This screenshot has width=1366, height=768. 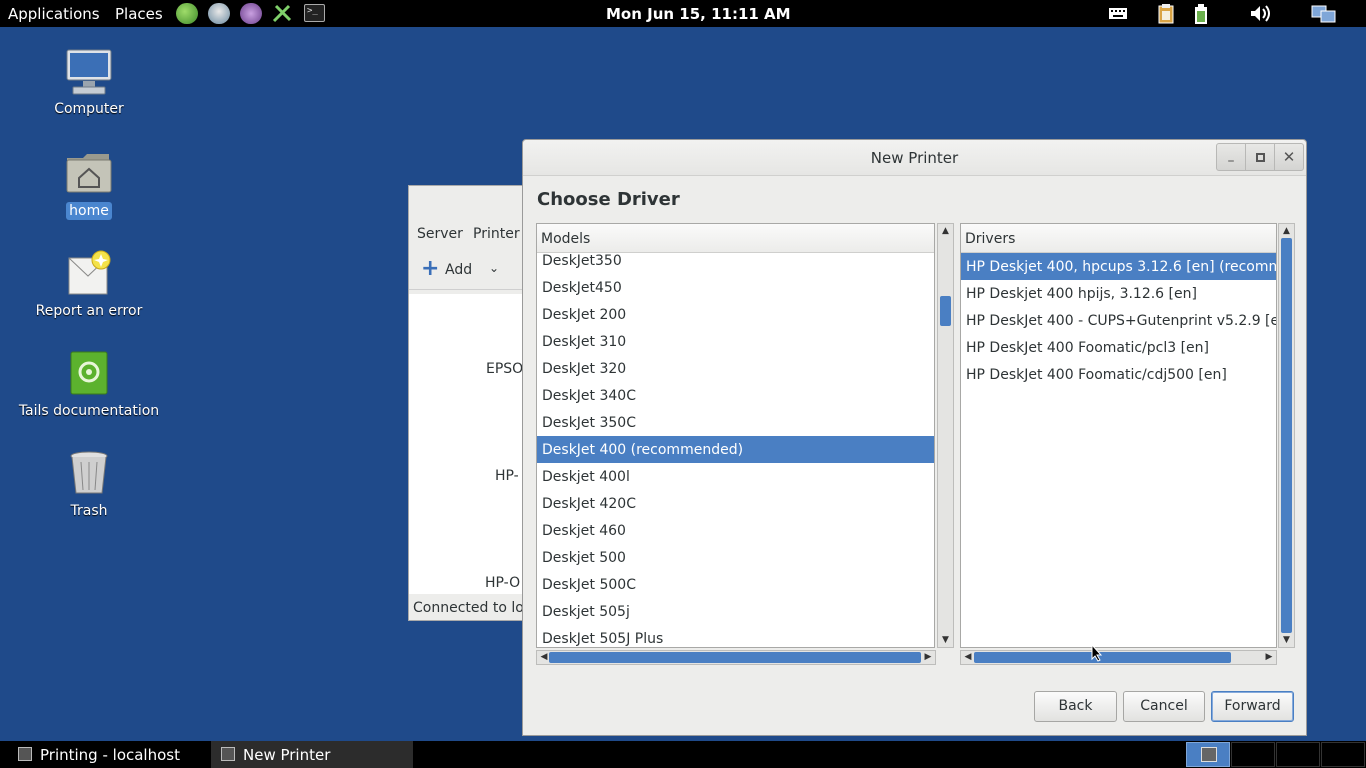 I want to click on minimize-button: –, so click(x=1231, y=157).